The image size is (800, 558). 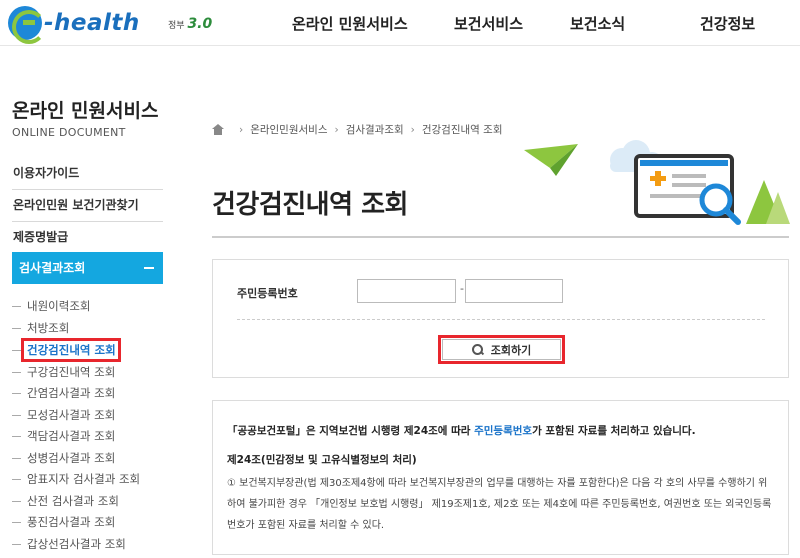 What do you see at coordinates (511, 350) in the screenshot?
I see `search-button-label: 조회하기` at bounding box center [511, 350].